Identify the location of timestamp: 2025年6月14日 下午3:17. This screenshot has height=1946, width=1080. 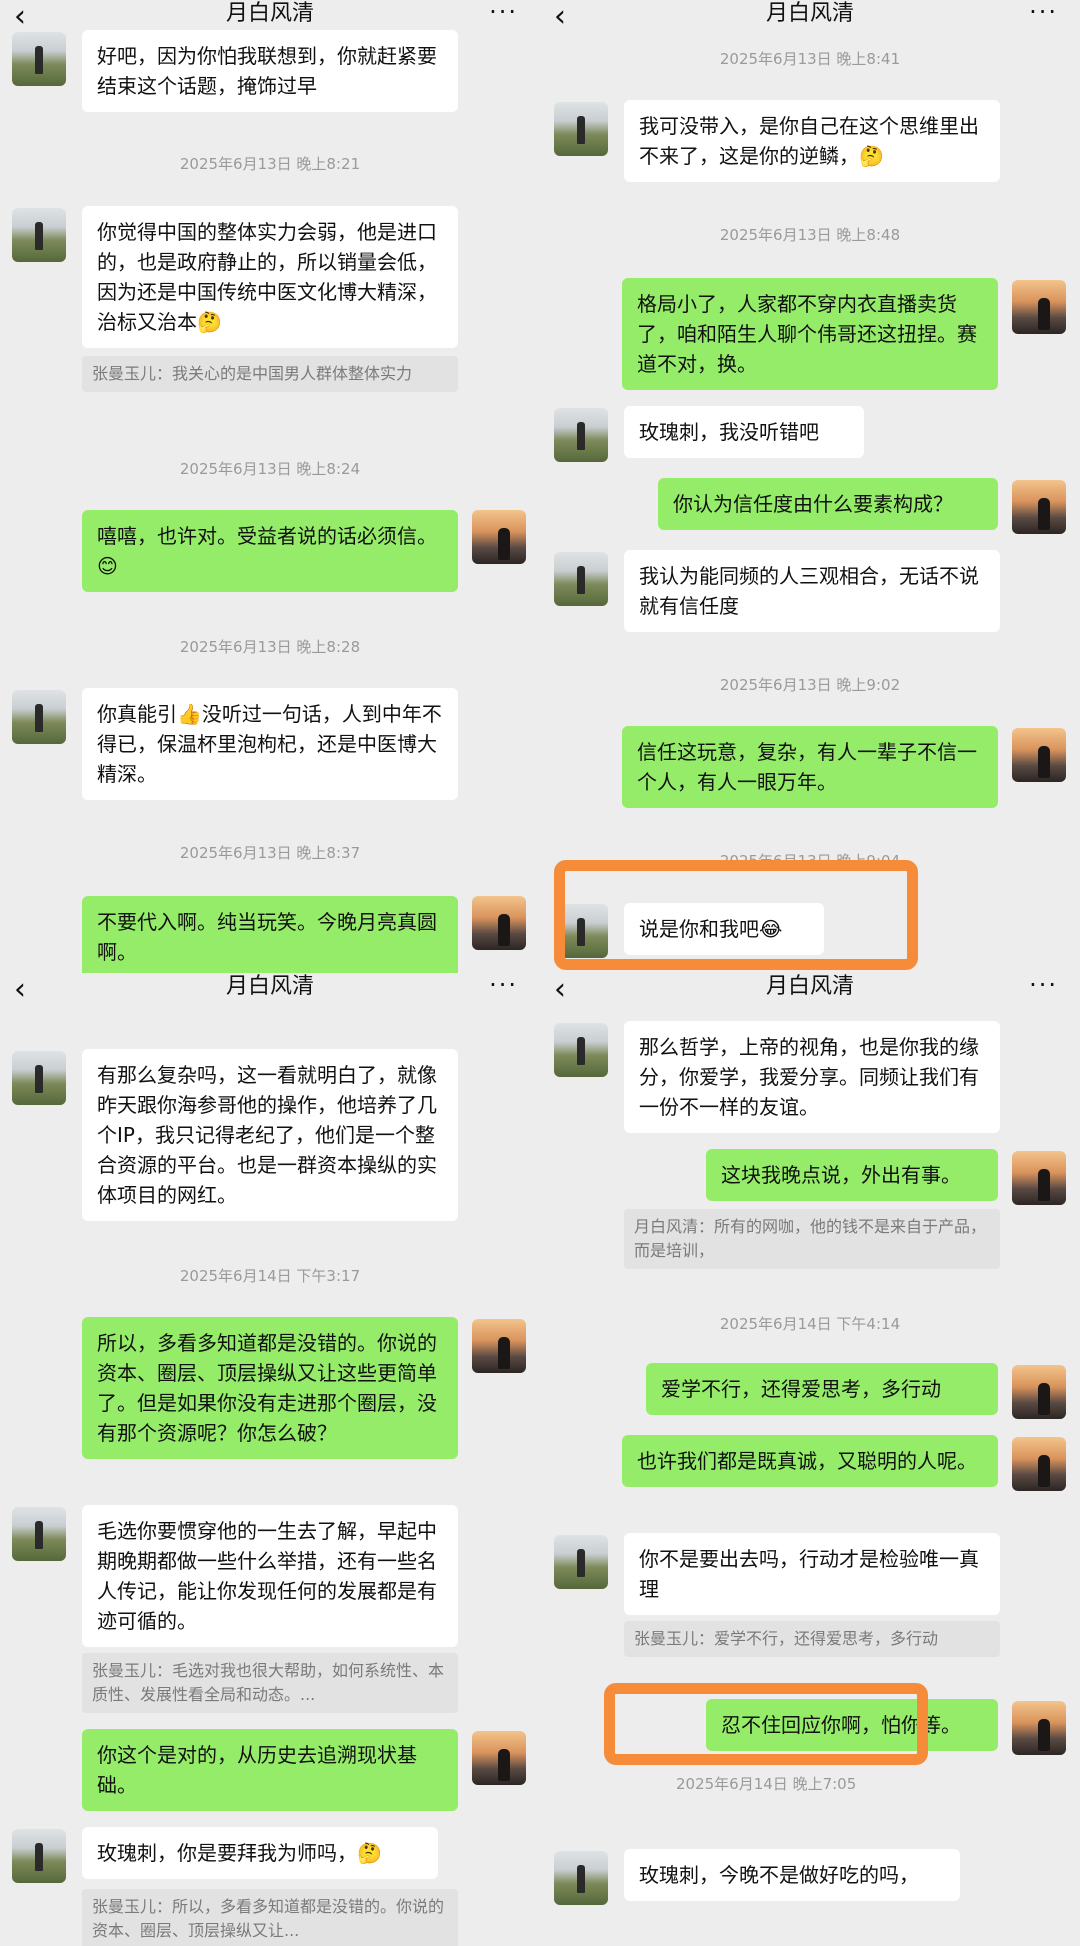
(270, 1276).